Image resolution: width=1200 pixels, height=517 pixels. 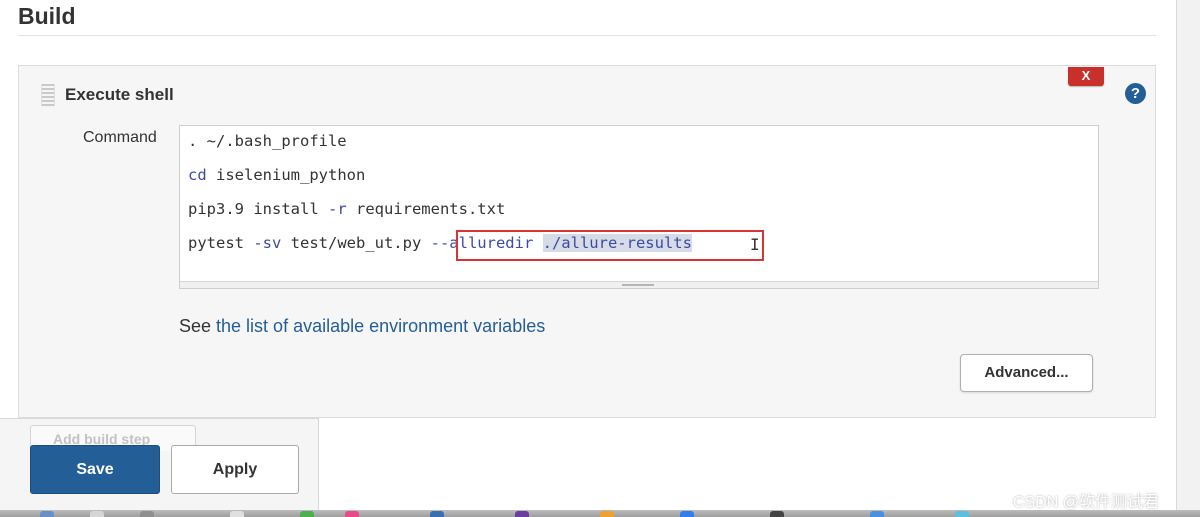 I want to click on grip-icon, so click(x=638, y=285).